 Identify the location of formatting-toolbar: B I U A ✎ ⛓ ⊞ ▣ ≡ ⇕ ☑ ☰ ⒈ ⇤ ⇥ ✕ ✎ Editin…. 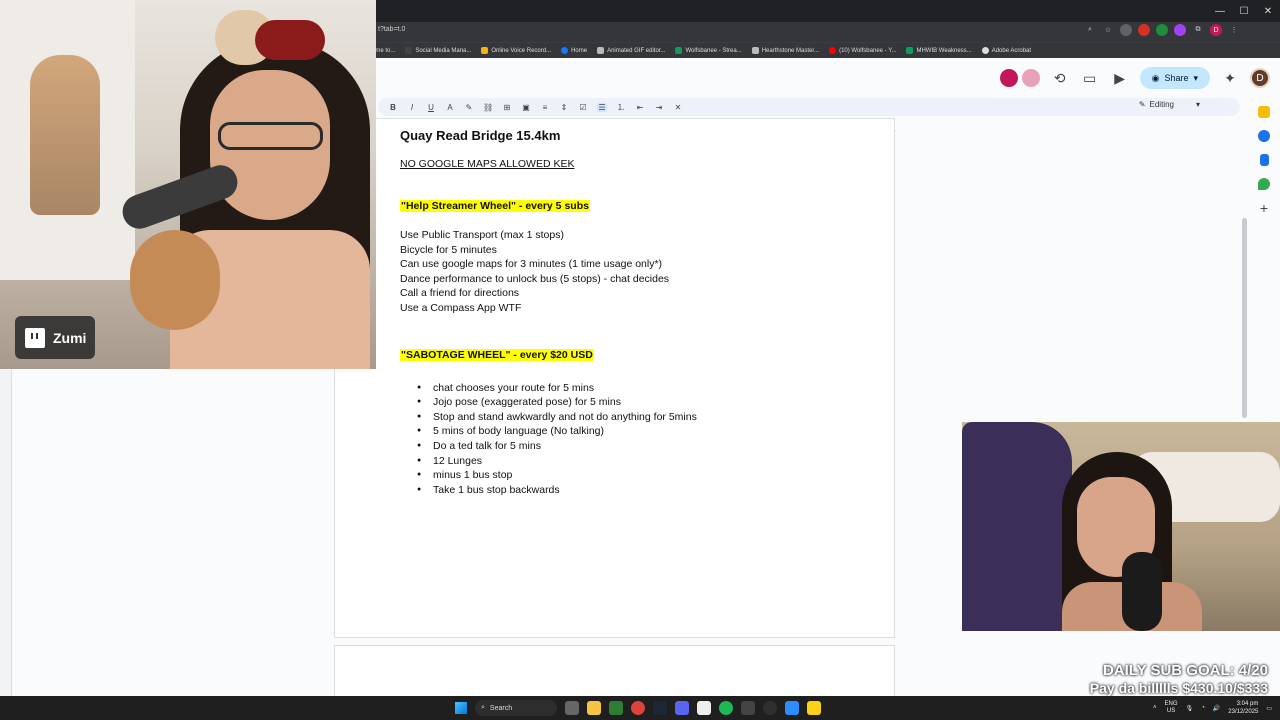
(809, 107).